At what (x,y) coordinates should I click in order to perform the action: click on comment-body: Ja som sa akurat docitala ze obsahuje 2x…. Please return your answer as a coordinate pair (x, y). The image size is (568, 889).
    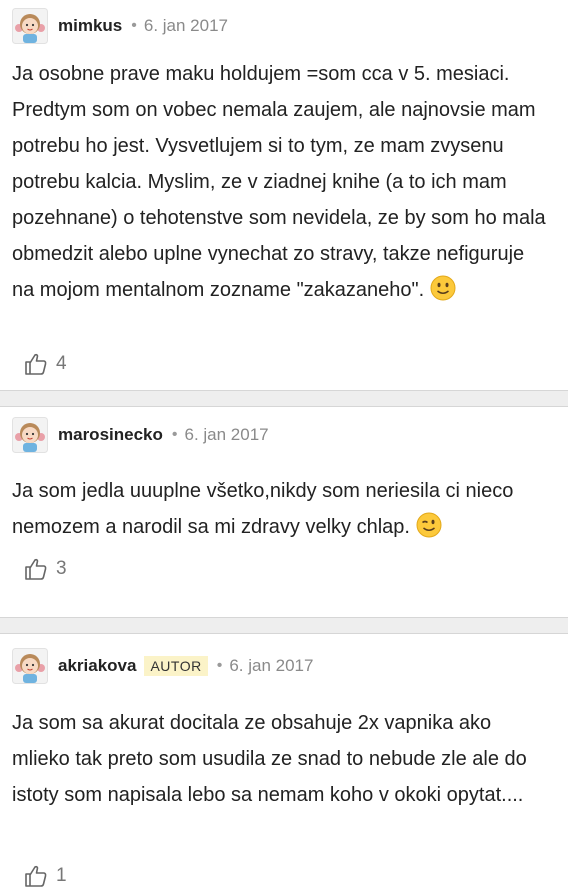
    Looking at the image, I should click on (269, 759).